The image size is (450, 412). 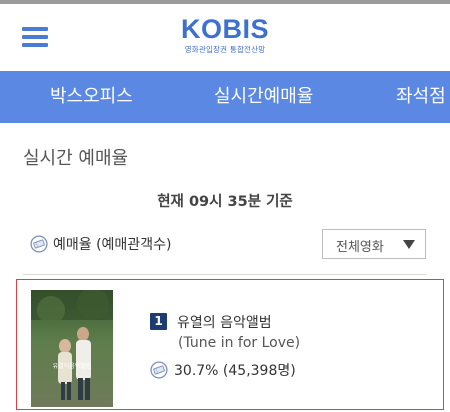 I want to click on nav-item-seat-share: 좌석점, so click(x=421, y=97).